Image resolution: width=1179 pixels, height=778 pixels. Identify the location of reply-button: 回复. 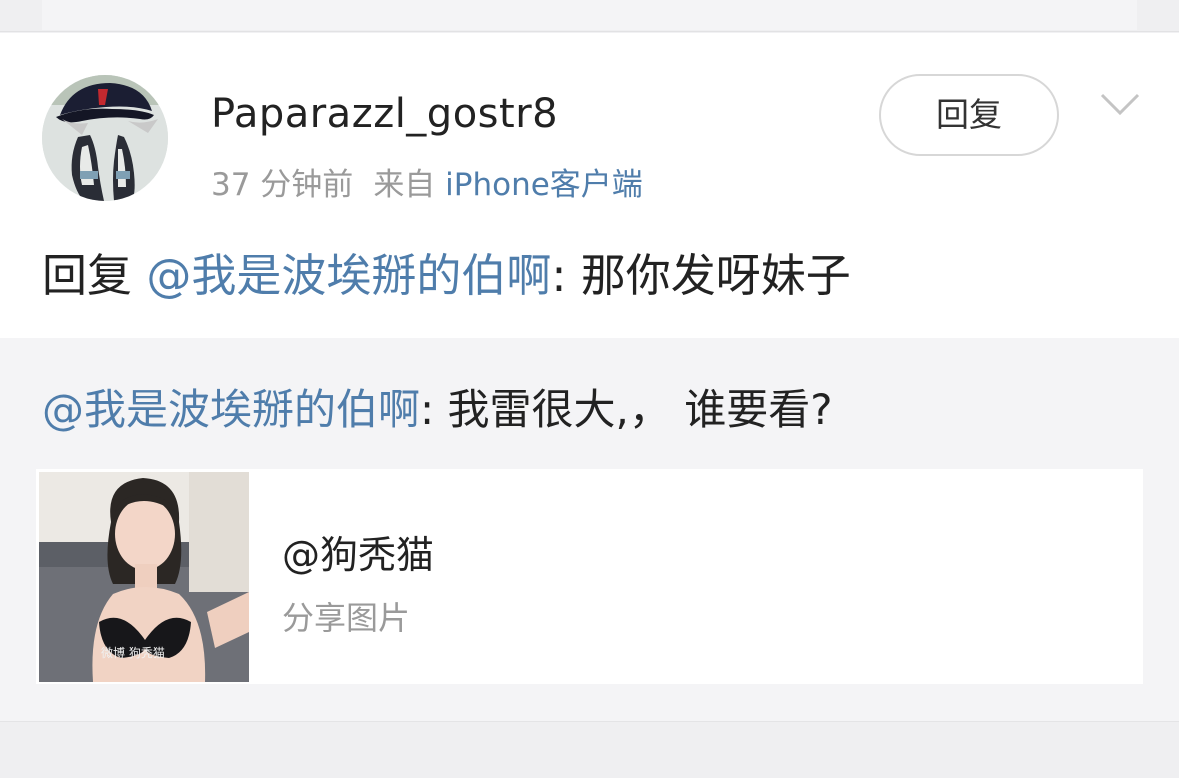
(969, 115).